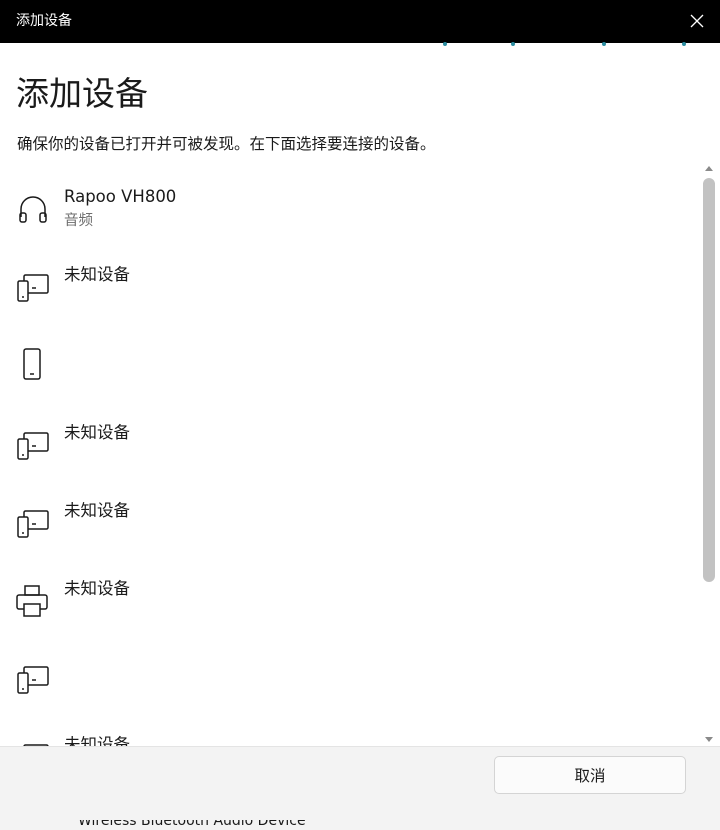 The image size is (720, 830). What do you see at coordinates (348, 681) in the screenshot?
I see `device-row-generic` at bounding box center [348, 681].